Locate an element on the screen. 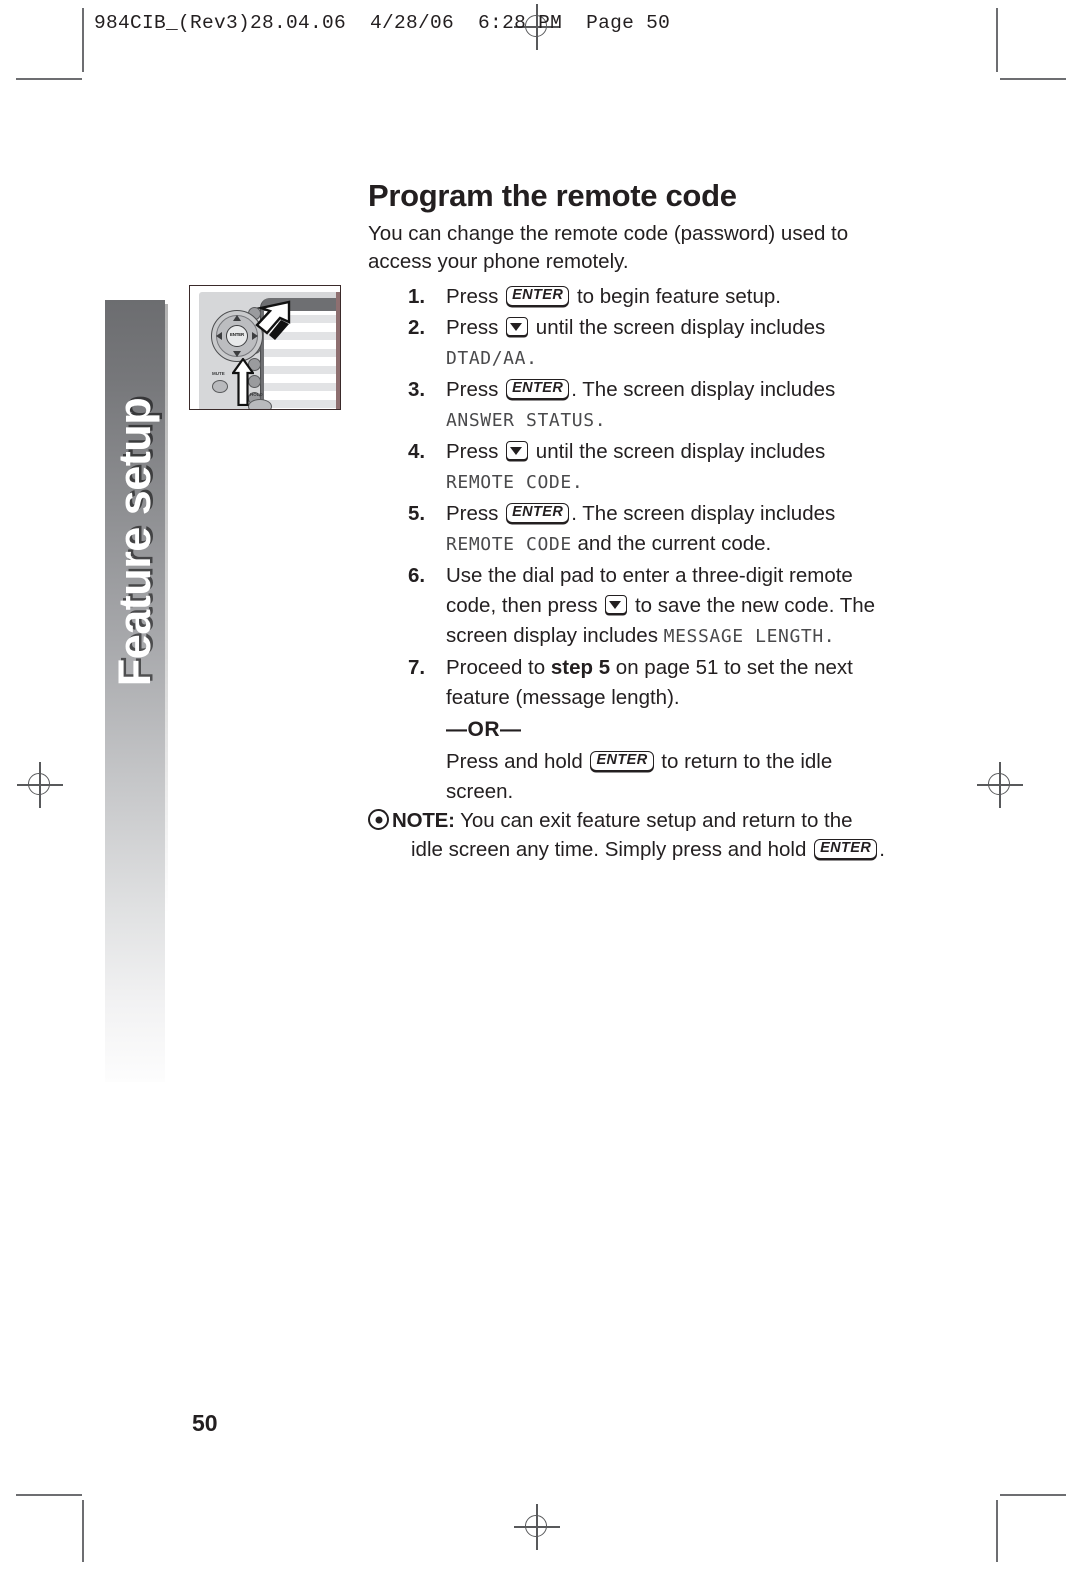 The image size is (1080, 1570). step-number: 2. is located at coordinates (417, 327).